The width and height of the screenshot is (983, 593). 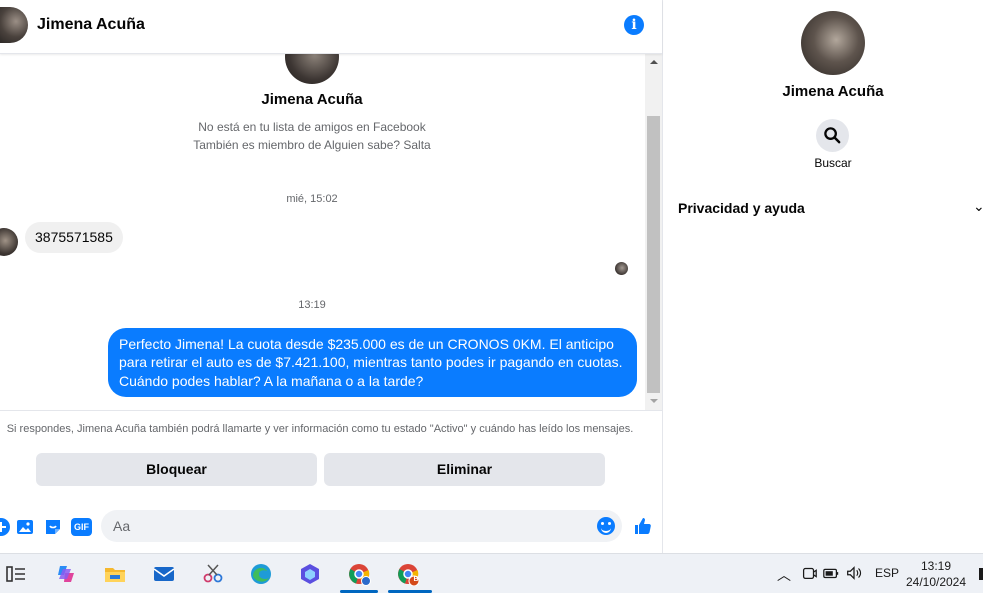 I want to click on emoji-icon, so click(x=606, y=526).